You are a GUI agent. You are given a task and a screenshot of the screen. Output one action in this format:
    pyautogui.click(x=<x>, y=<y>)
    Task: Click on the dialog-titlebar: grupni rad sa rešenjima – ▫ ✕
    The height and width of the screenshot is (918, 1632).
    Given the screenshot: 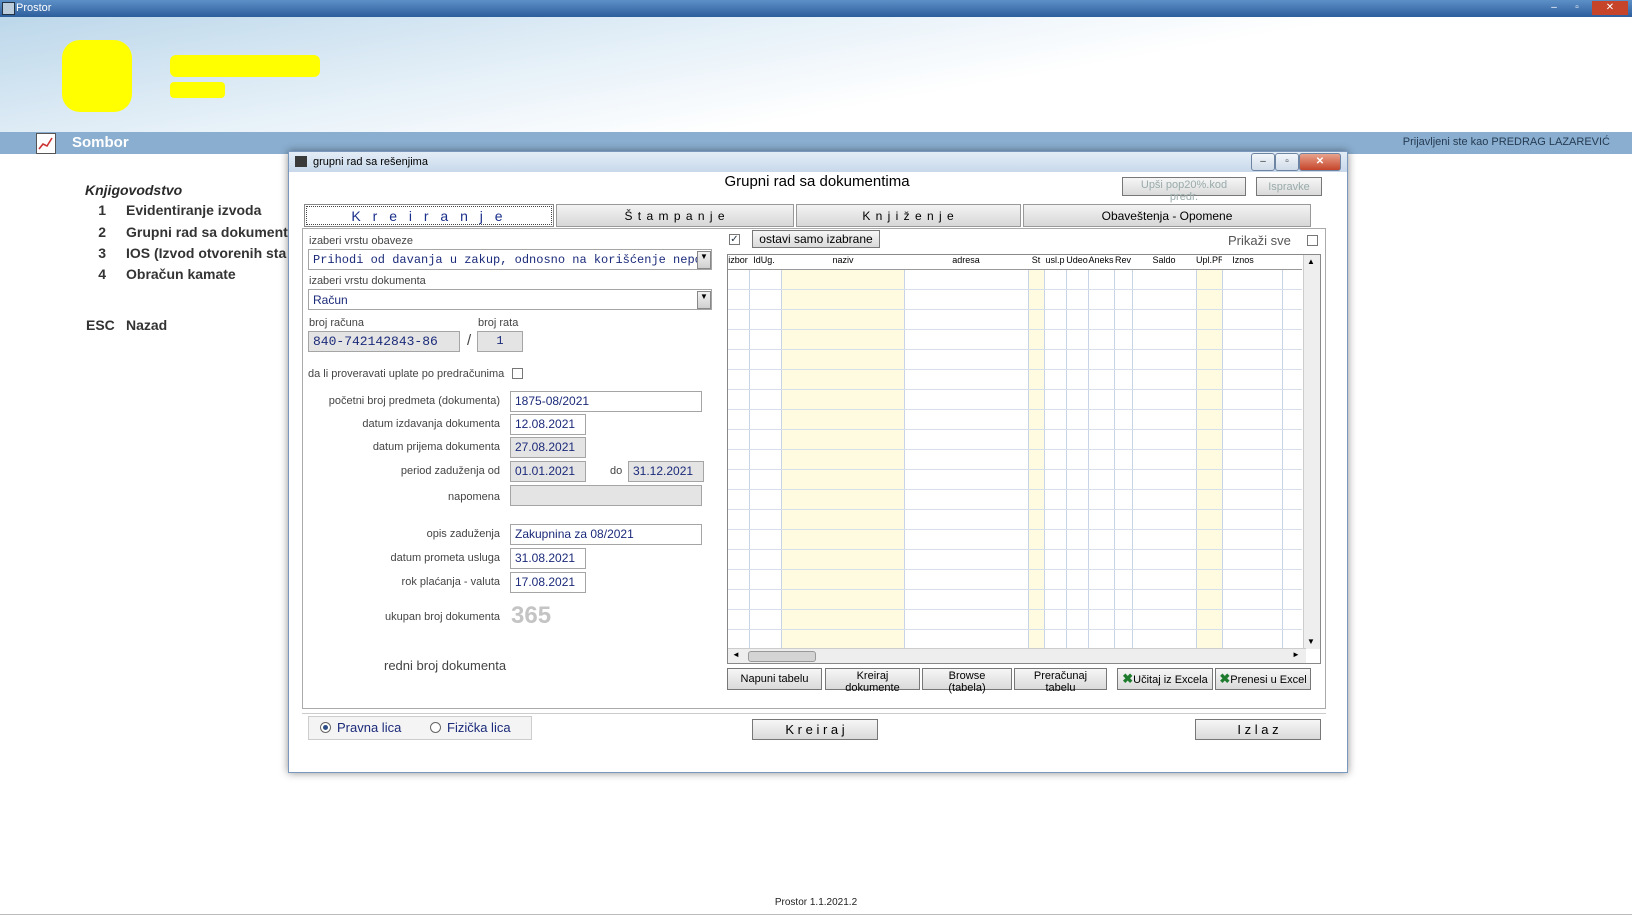 What is the action you would take?
    pyautogui.click(x=818, y=162)
    